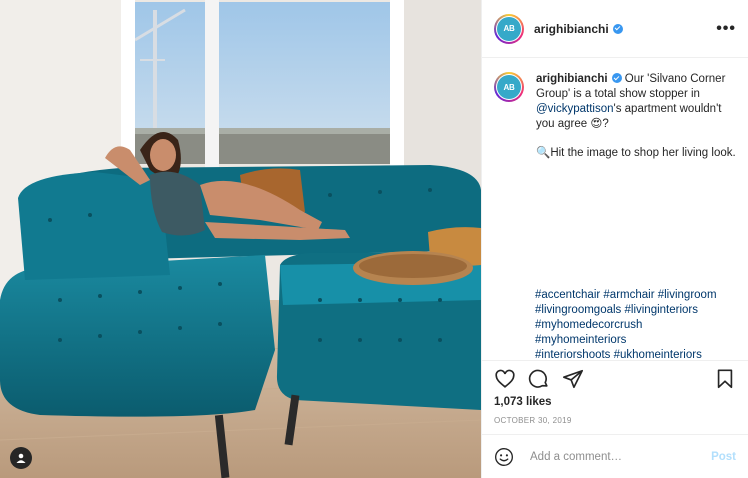 The height and width of the screenshot is (478, 748). I want to click on avatar: AB, so click(509, 28).